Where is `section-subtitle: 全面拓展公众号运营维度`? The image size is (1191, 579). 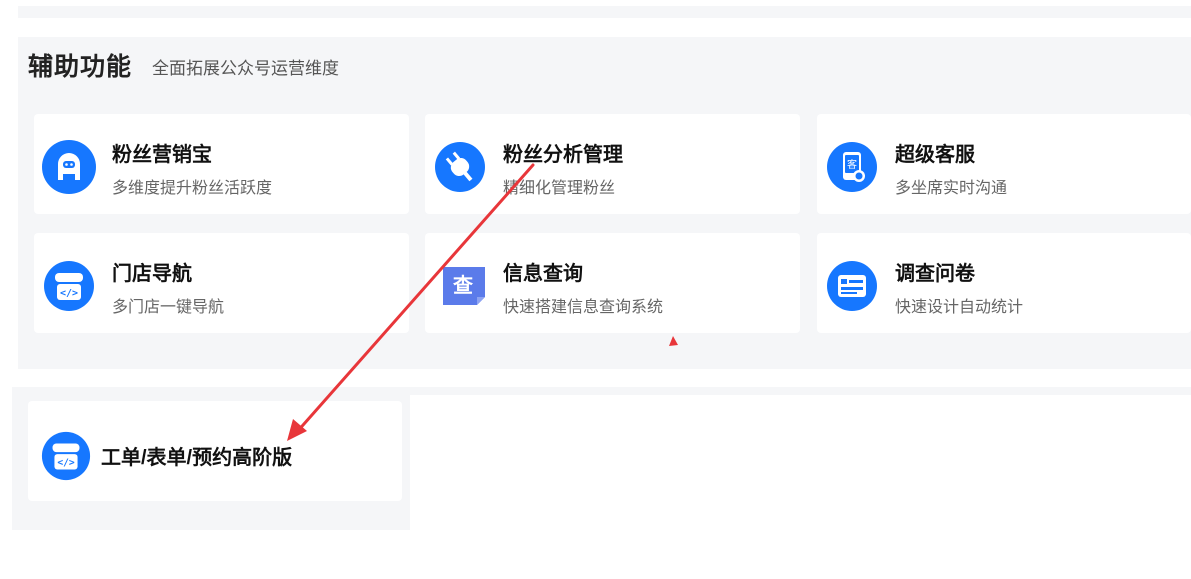 section-subtitle: 全面拓展公众号运营维度 is located at coordinates (245, 68).